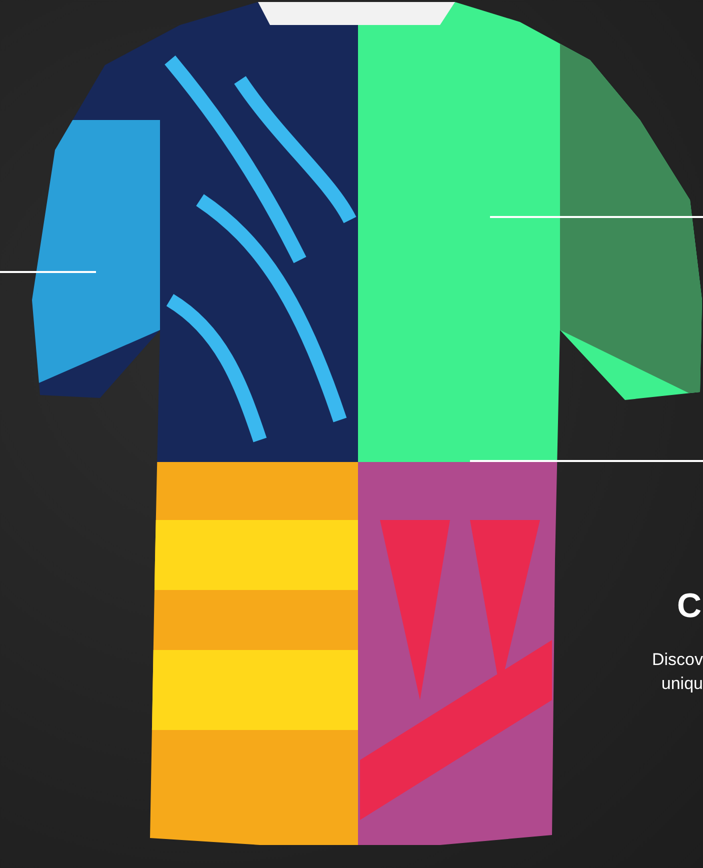 This screenshot has height=868, width=703. What do you see at coordinates (676, 672) in the screenshot?
I see `section-description: Discov uniqu` at bounding box center [676, 672].